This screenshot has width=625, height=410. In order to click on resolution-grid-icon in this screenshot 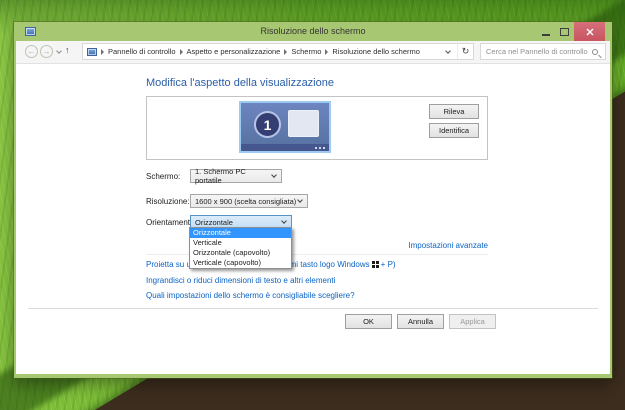, I will do `click(303, 123)`.